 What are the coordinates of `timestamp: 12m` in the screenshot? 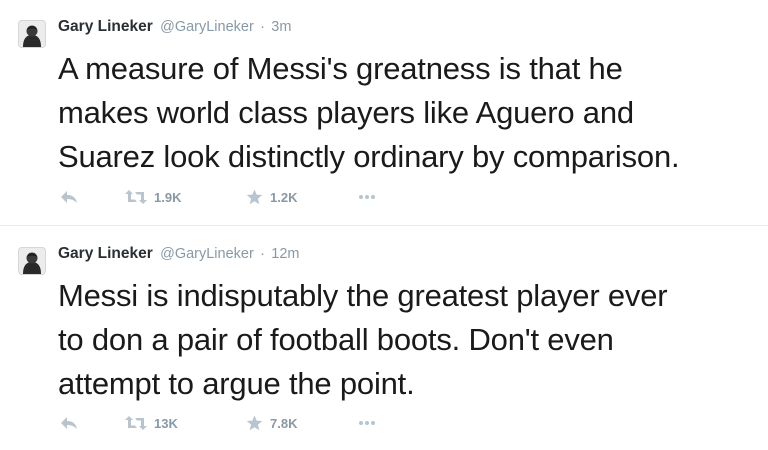 It's located at (285, 254).